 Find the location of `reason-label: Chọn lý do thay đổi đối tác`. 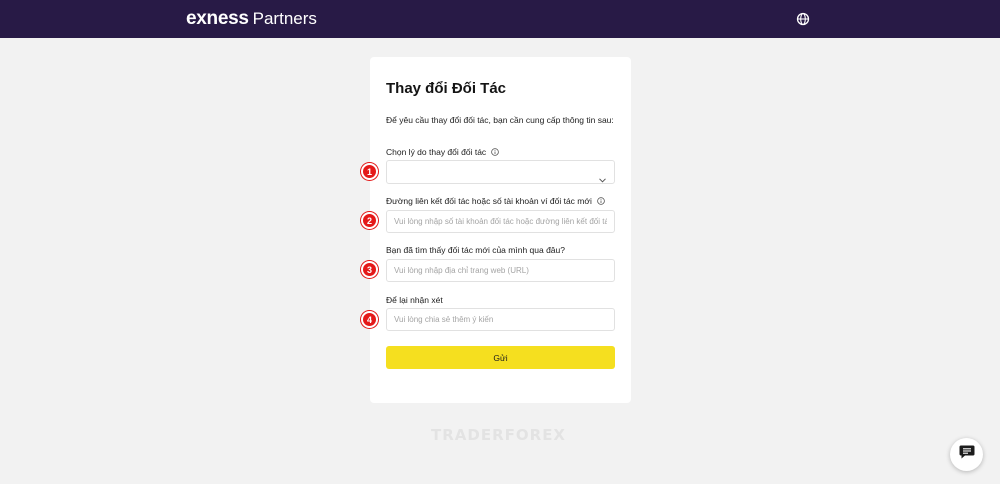

reason-label: Chọn lý do thay đổi đối tác is located at coordinates (436, 152).